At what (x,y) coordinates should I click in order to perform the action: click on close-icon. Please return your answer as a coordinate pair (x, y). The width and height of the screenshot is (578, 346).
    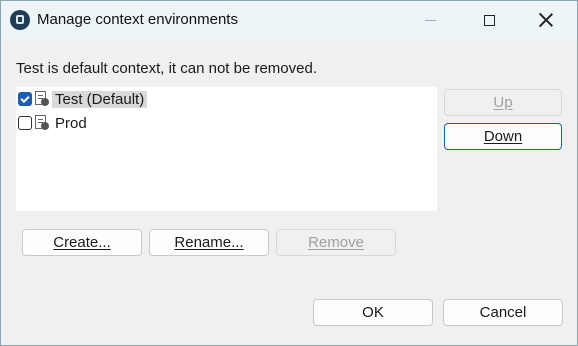
    Looking at the image, I should click on (546, 20).